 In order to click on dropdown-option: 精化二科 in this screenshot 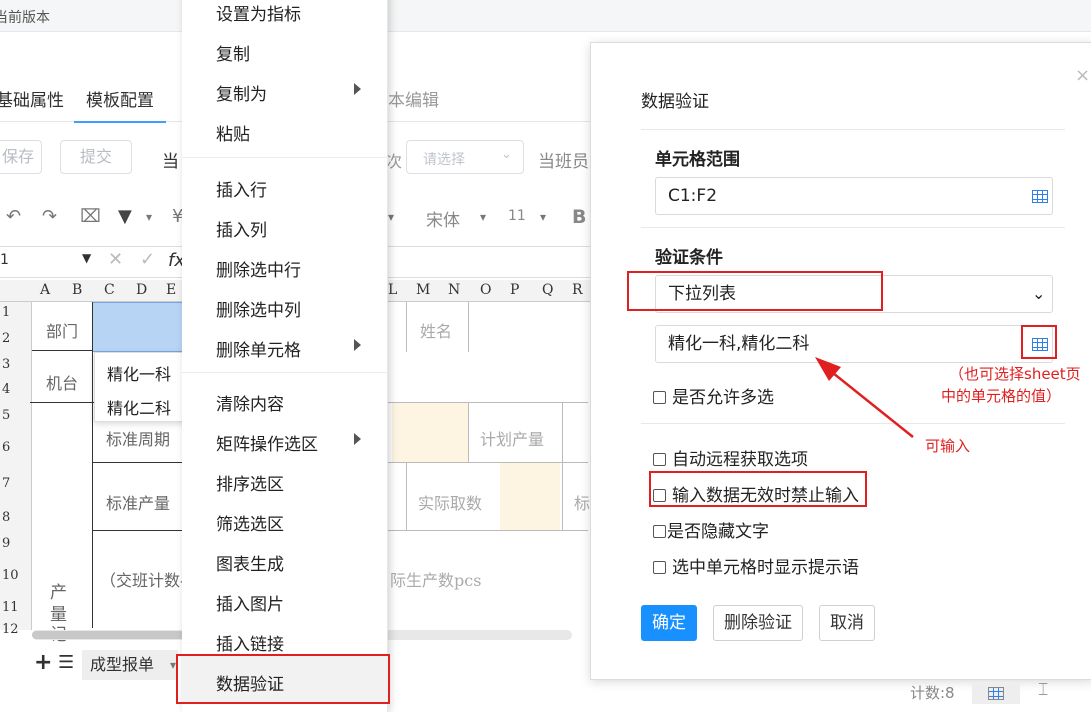, I will do `click(139, 407)`.